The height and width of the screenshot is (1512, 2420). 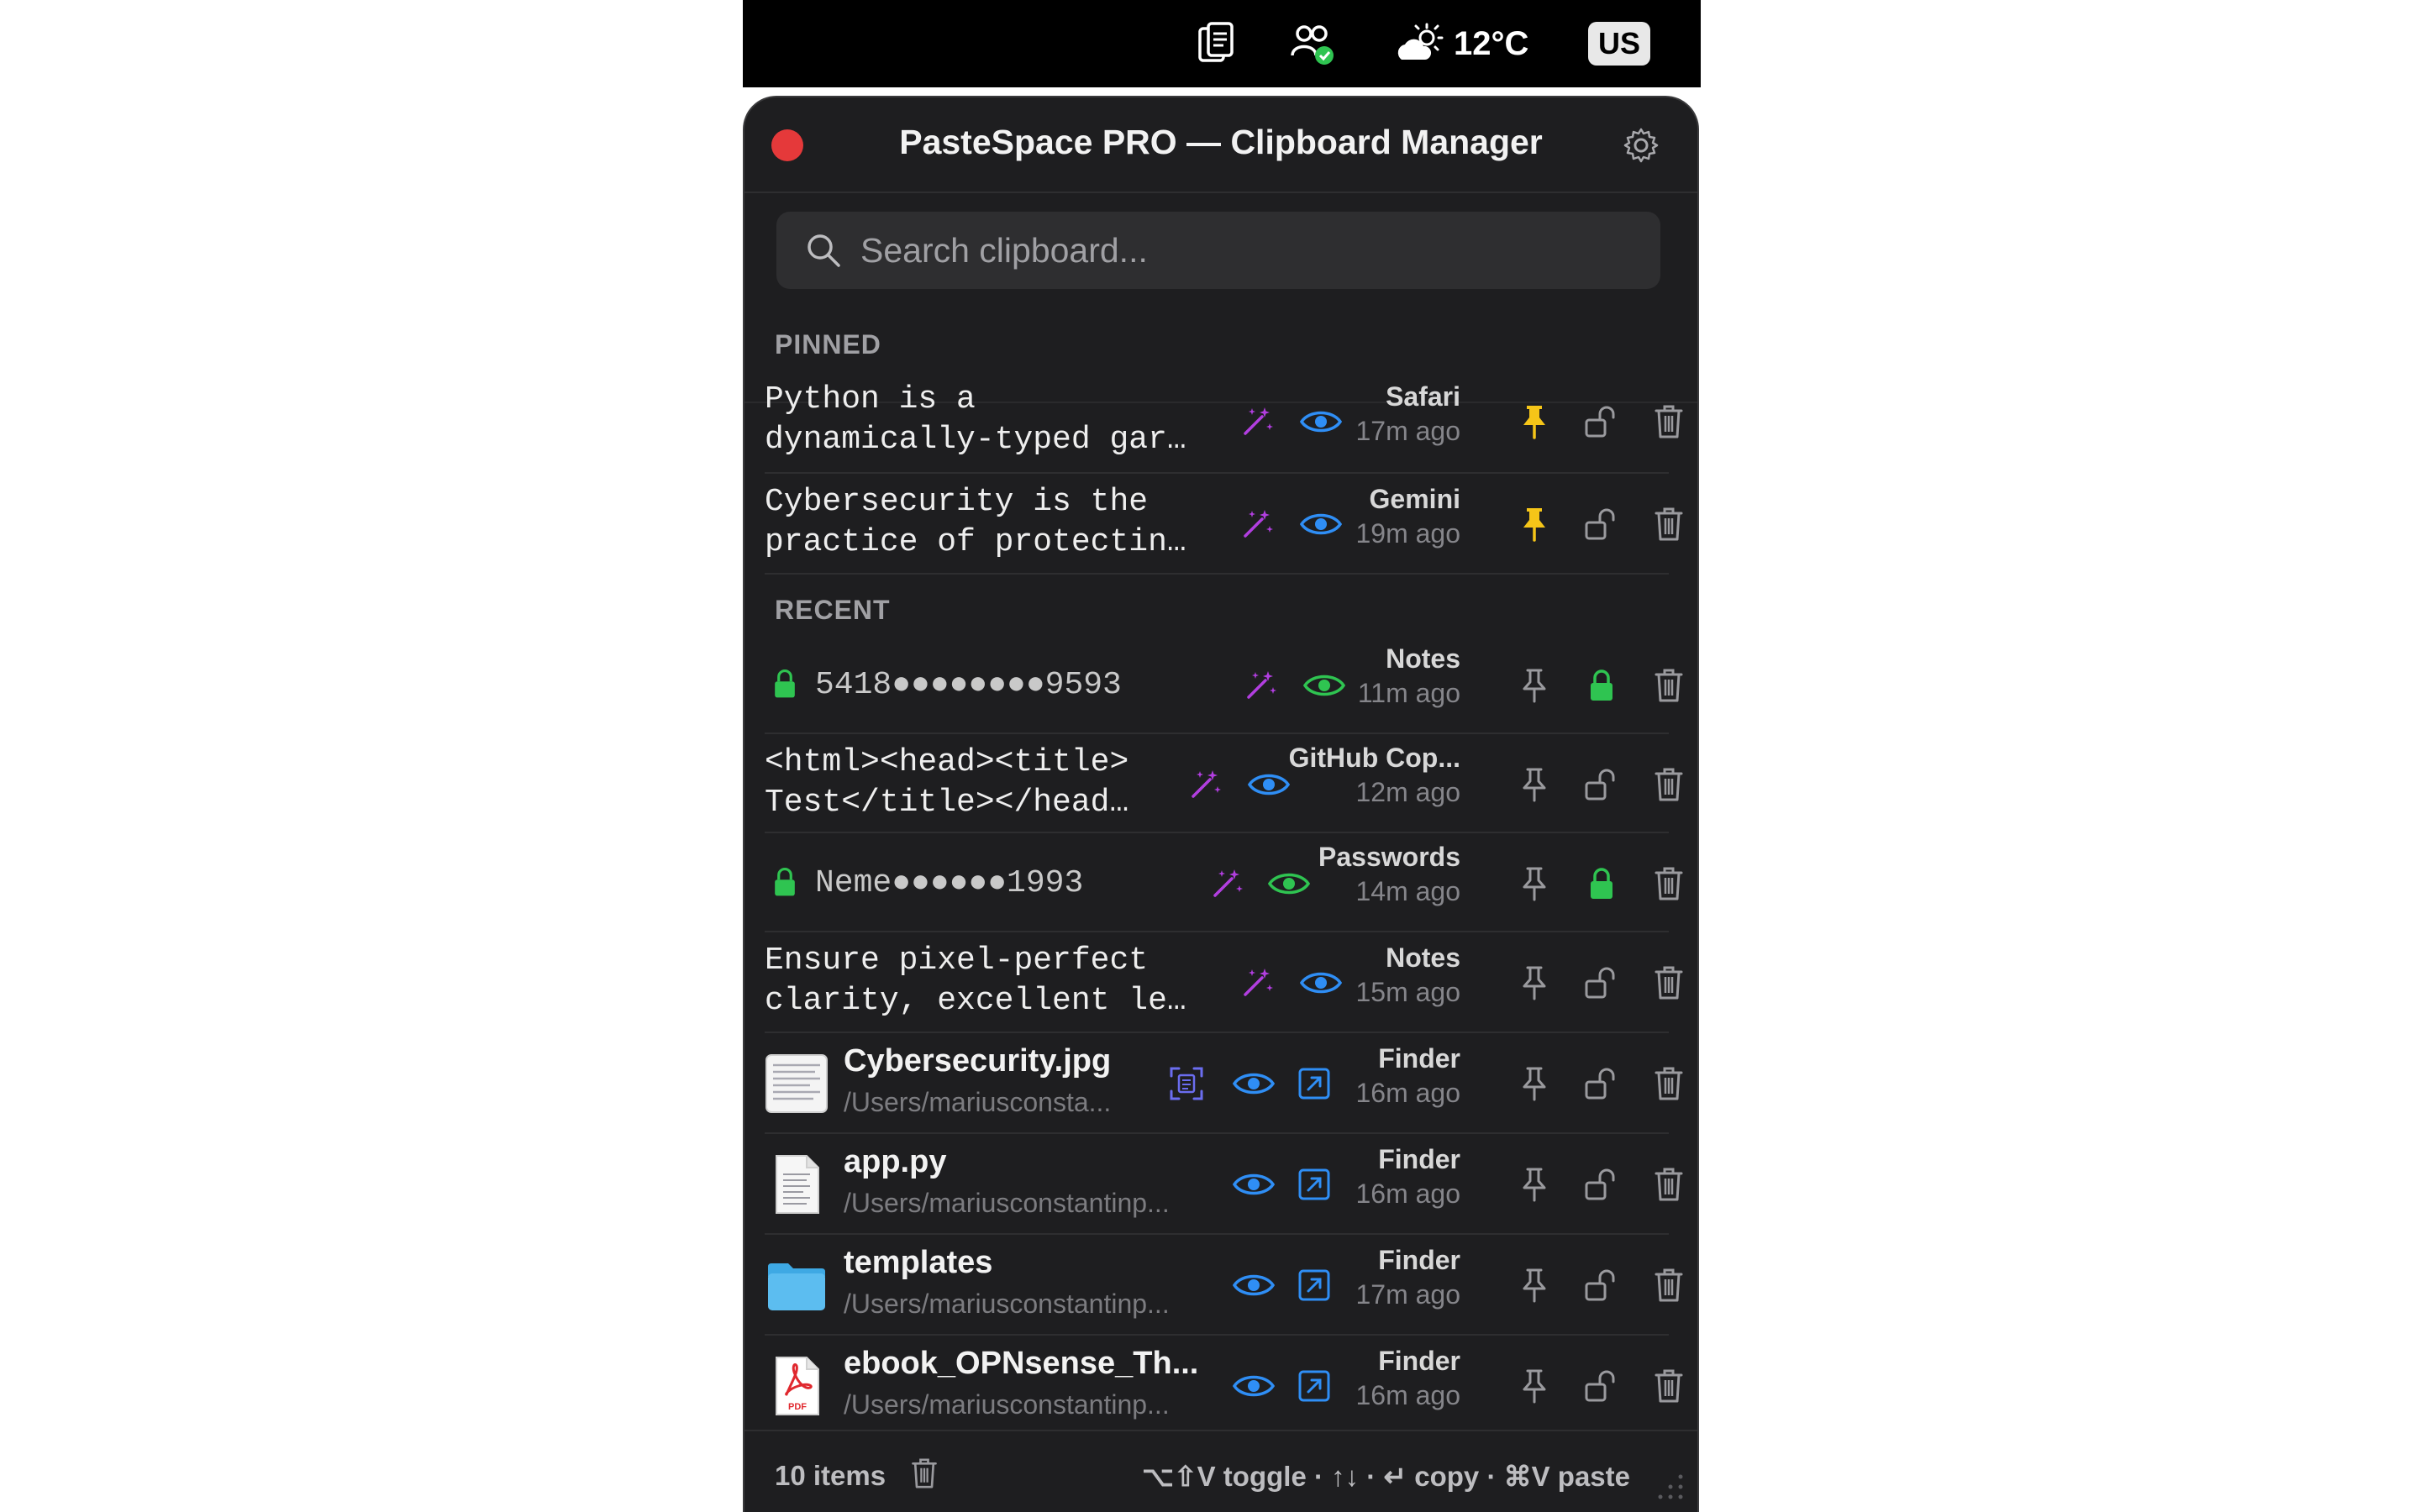 I want to click on clear-all-trash-icon, so click(x=924, y=1475).